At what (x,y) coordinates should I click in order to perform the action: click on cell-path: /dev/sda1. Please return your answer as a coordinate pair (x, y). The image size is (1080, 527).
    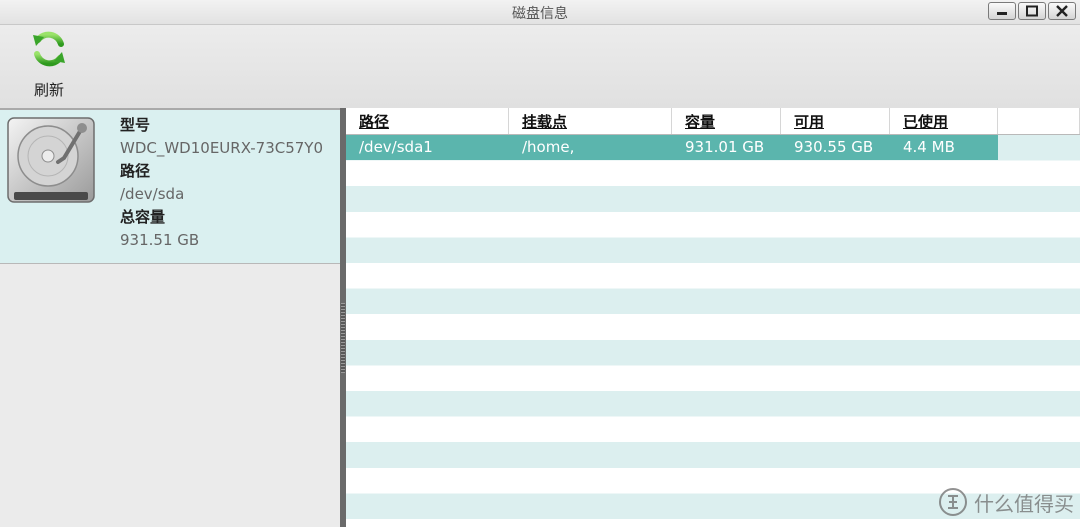
    Looking at the image, I should click on (396, 147).